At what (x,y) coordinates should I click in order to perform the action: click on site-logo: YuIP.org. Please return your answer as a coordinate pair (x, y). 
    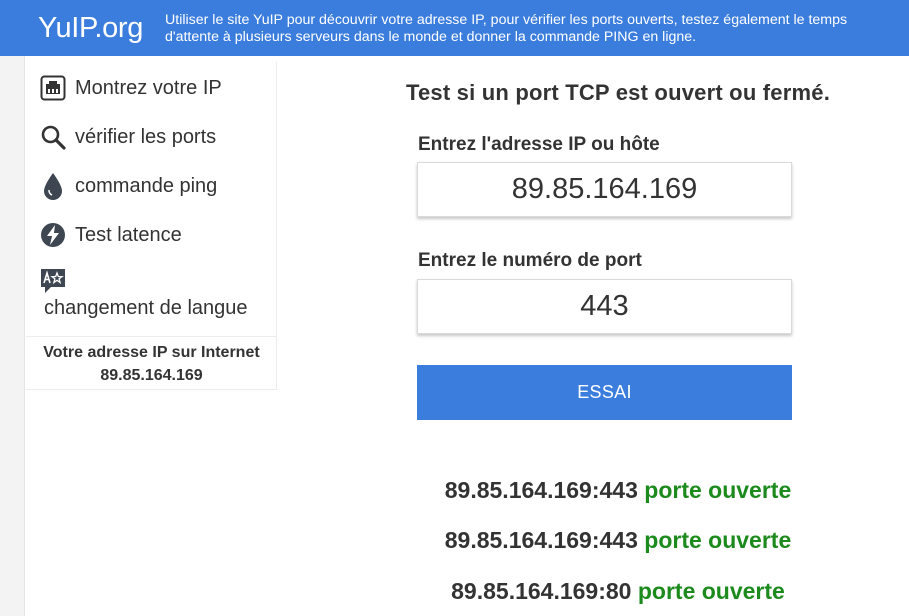
    Looking at the image, I should click on (82, 28).